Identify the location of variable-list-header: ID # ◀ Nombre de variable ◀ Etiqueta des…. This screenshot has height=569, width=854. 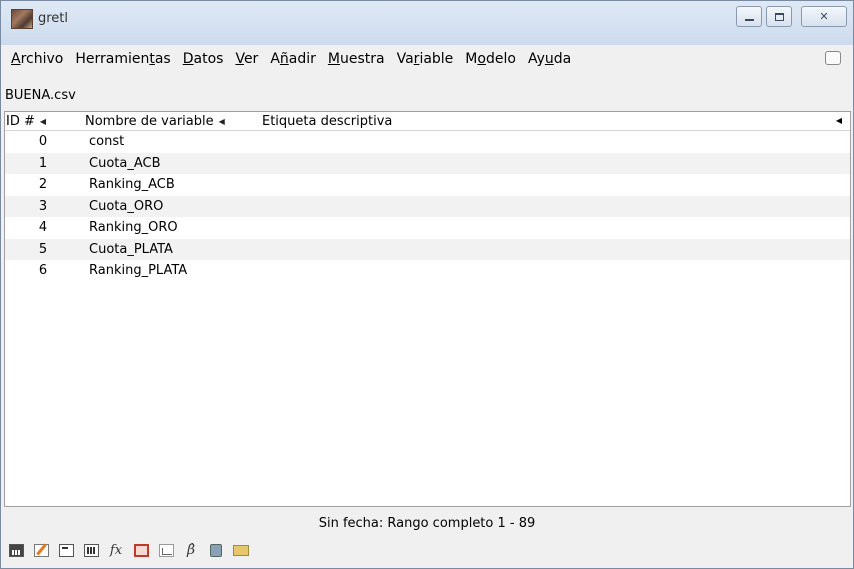
(427, 121).